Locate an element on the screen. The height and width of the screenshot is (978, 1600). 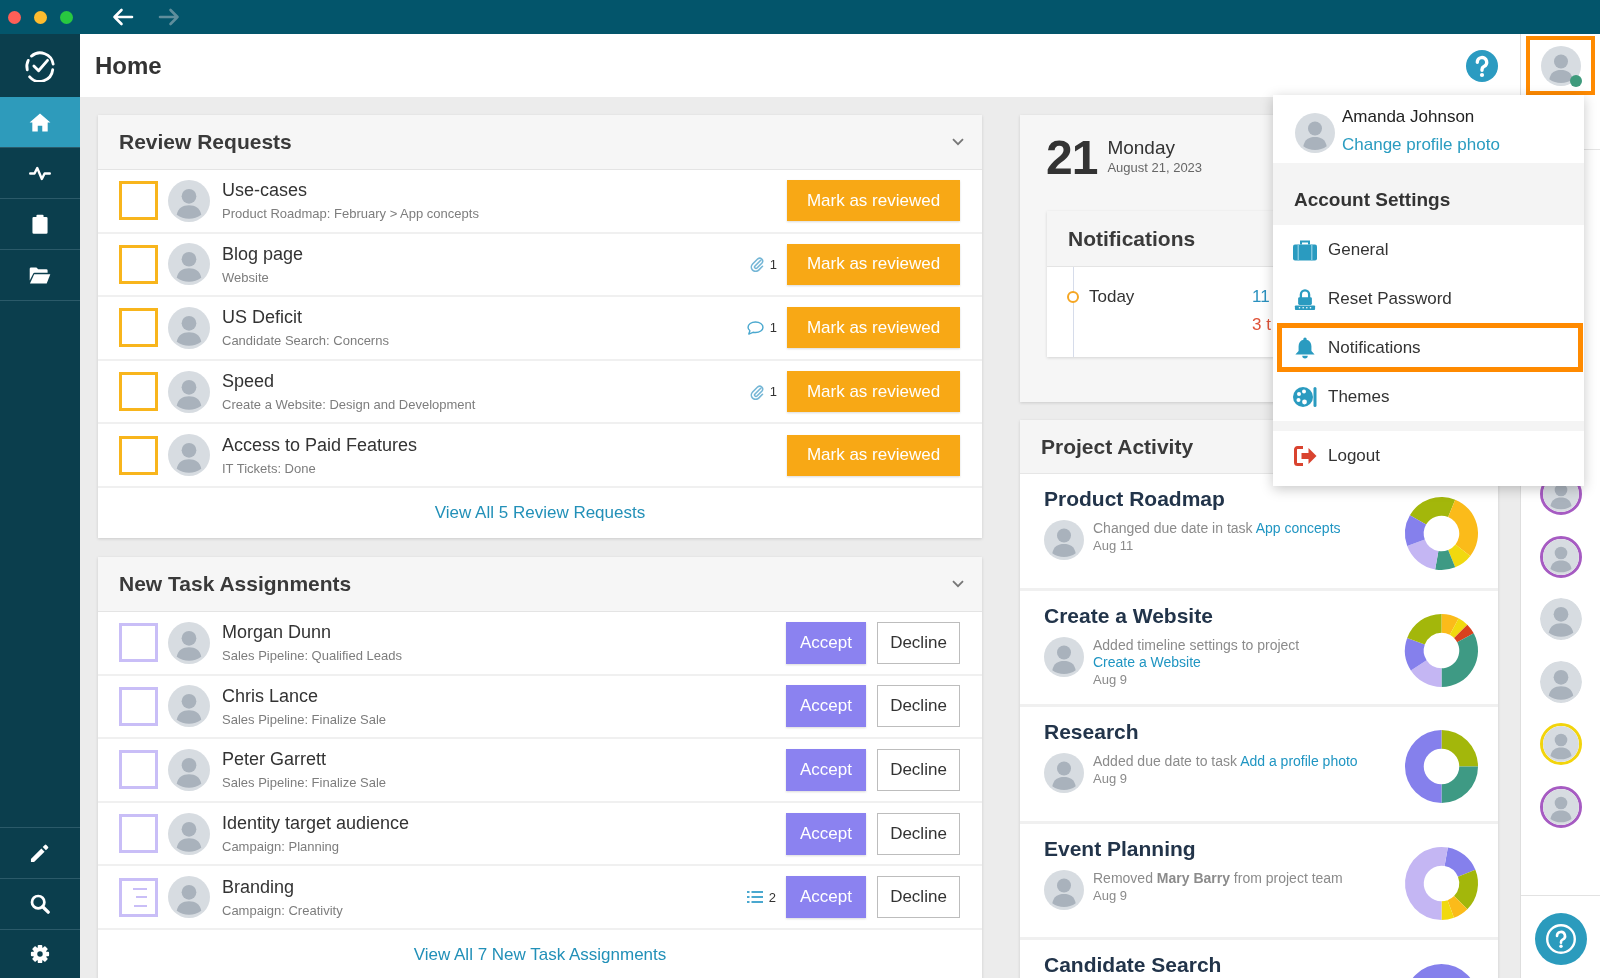
speech-bubble-icon is located at coordinates (755, 328).